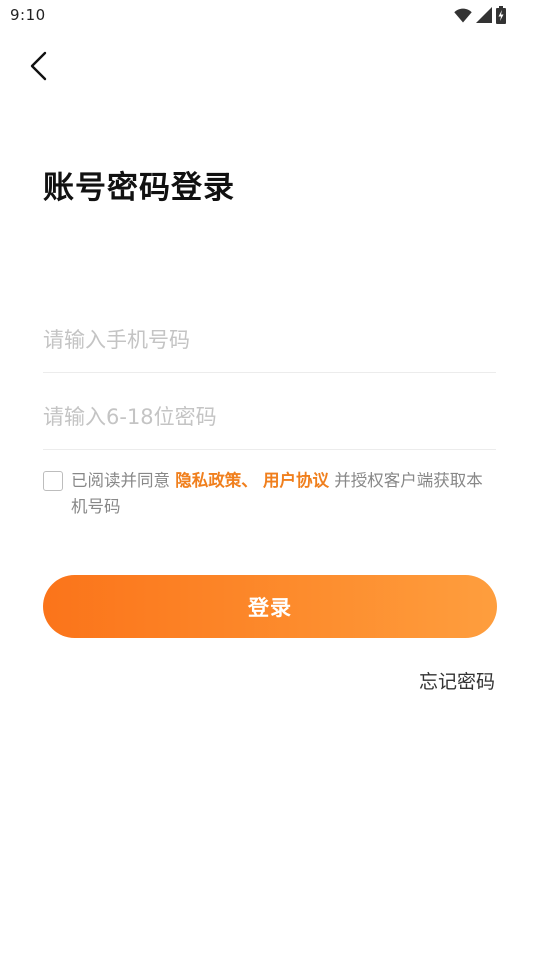 The image size is (540, 960). Describe the element at coordinates (270, 16) in the screenshot. I see `status-bar: 9:10` at that location.